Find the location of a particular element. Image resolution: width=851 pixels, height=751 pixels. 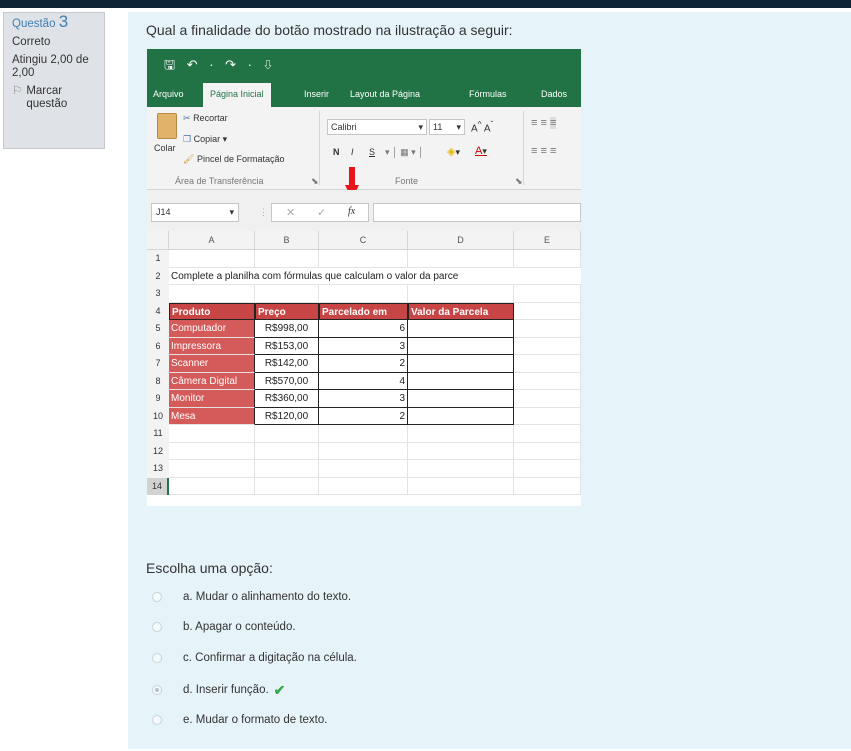

price-cell: R$570,00 is located at coordinates (287, 381).